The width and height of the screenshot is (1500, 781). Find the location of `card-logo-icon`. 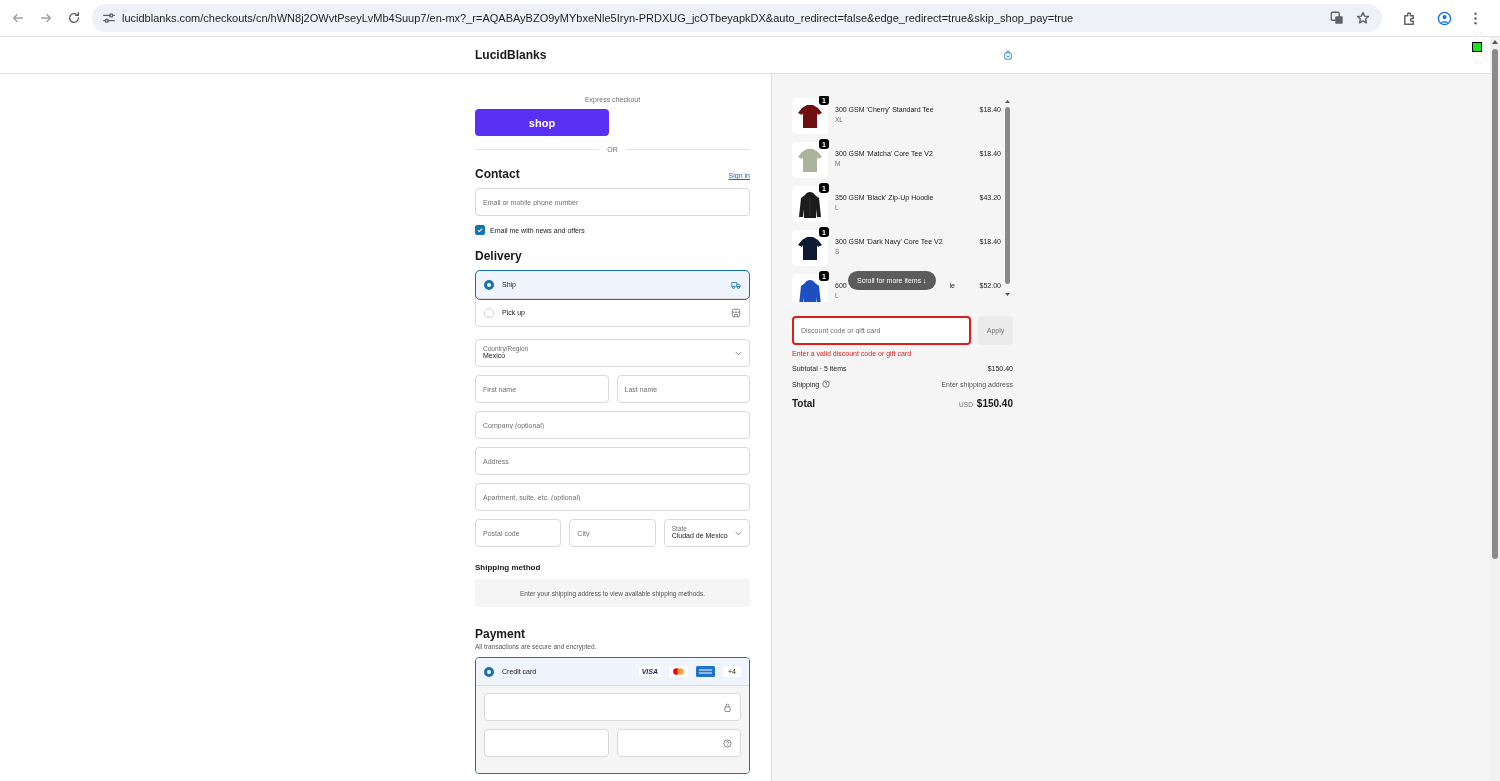

card-logo-icon is located at coordinates (705, 671).